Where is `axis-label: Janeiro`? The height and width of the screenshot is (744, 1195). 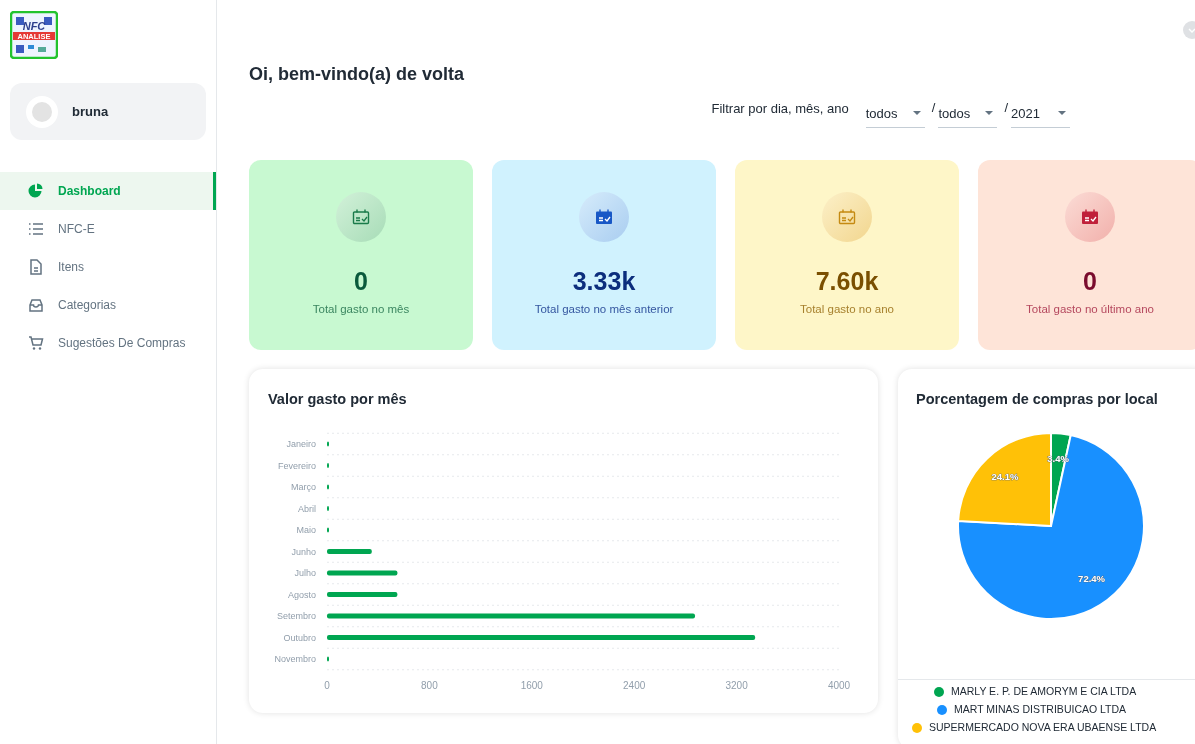
axis-label: Janeiro is located at coordinates (301, 443).